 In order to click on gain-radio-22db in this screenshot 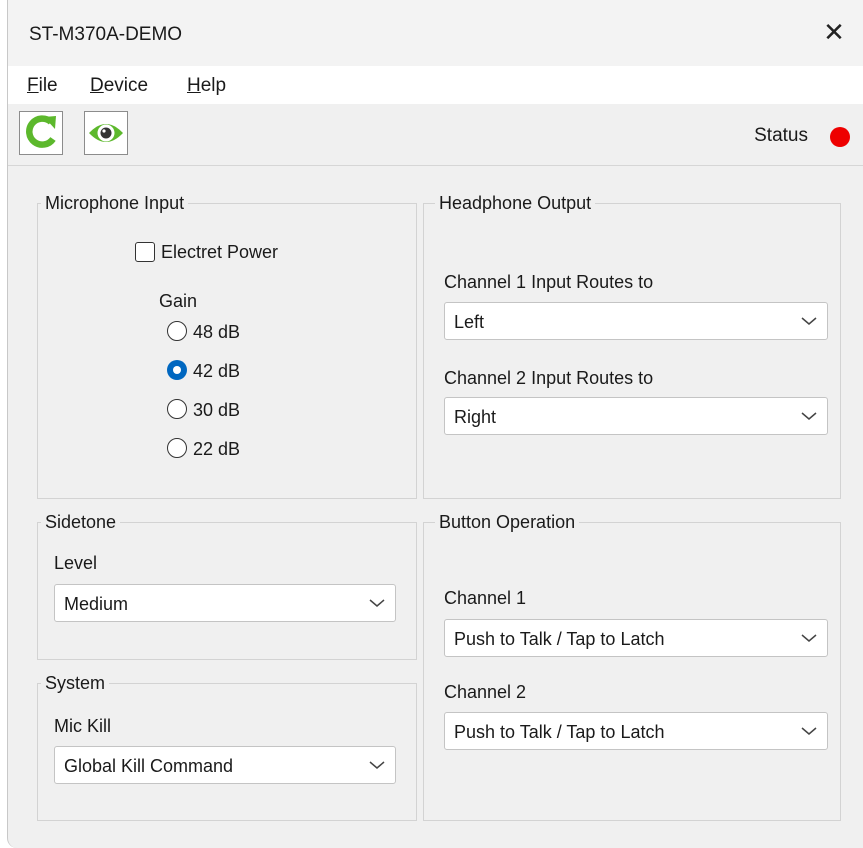, I will do `click(177, 448)`.